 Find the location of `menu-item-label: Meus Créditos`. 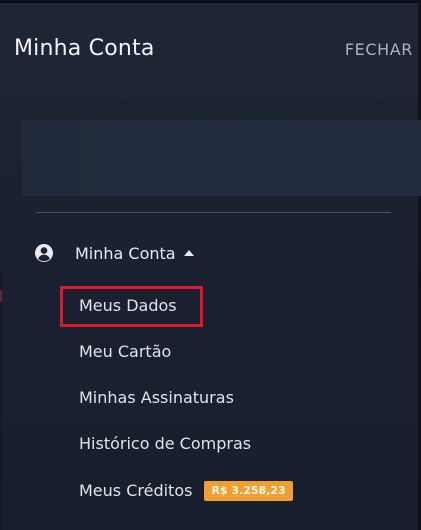

menu-item-label: Meus Créditos is located at coordinates (136, 490).